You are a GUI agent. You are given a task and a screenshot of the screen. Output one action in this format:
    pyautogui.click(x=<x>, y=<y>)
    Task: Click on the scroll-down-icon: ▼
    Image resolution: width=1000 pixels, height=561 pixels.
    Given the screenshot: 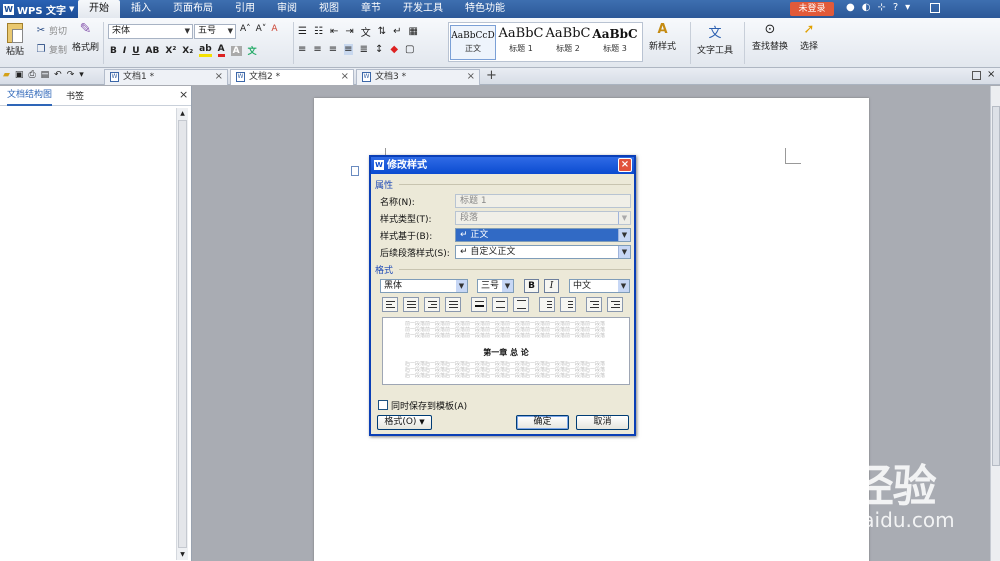 What is the action you would take?
    pyautogui.click(x=182, y=554)
    